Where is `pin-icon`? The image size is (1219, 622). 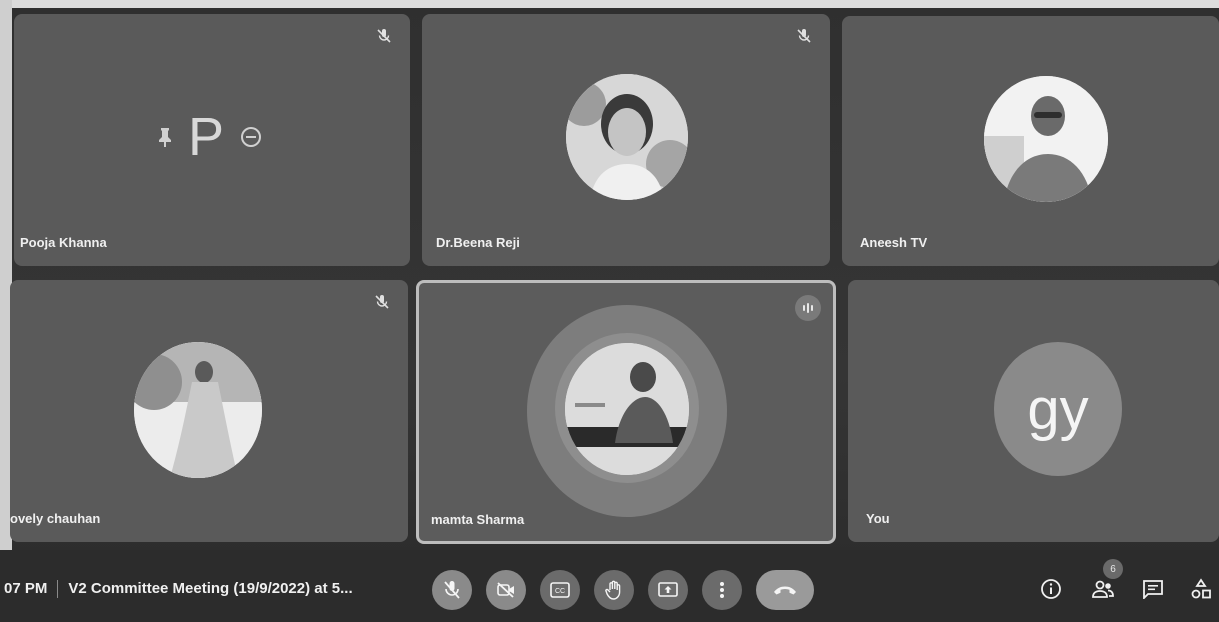 pin-icon is located at coordinates (165, 137).